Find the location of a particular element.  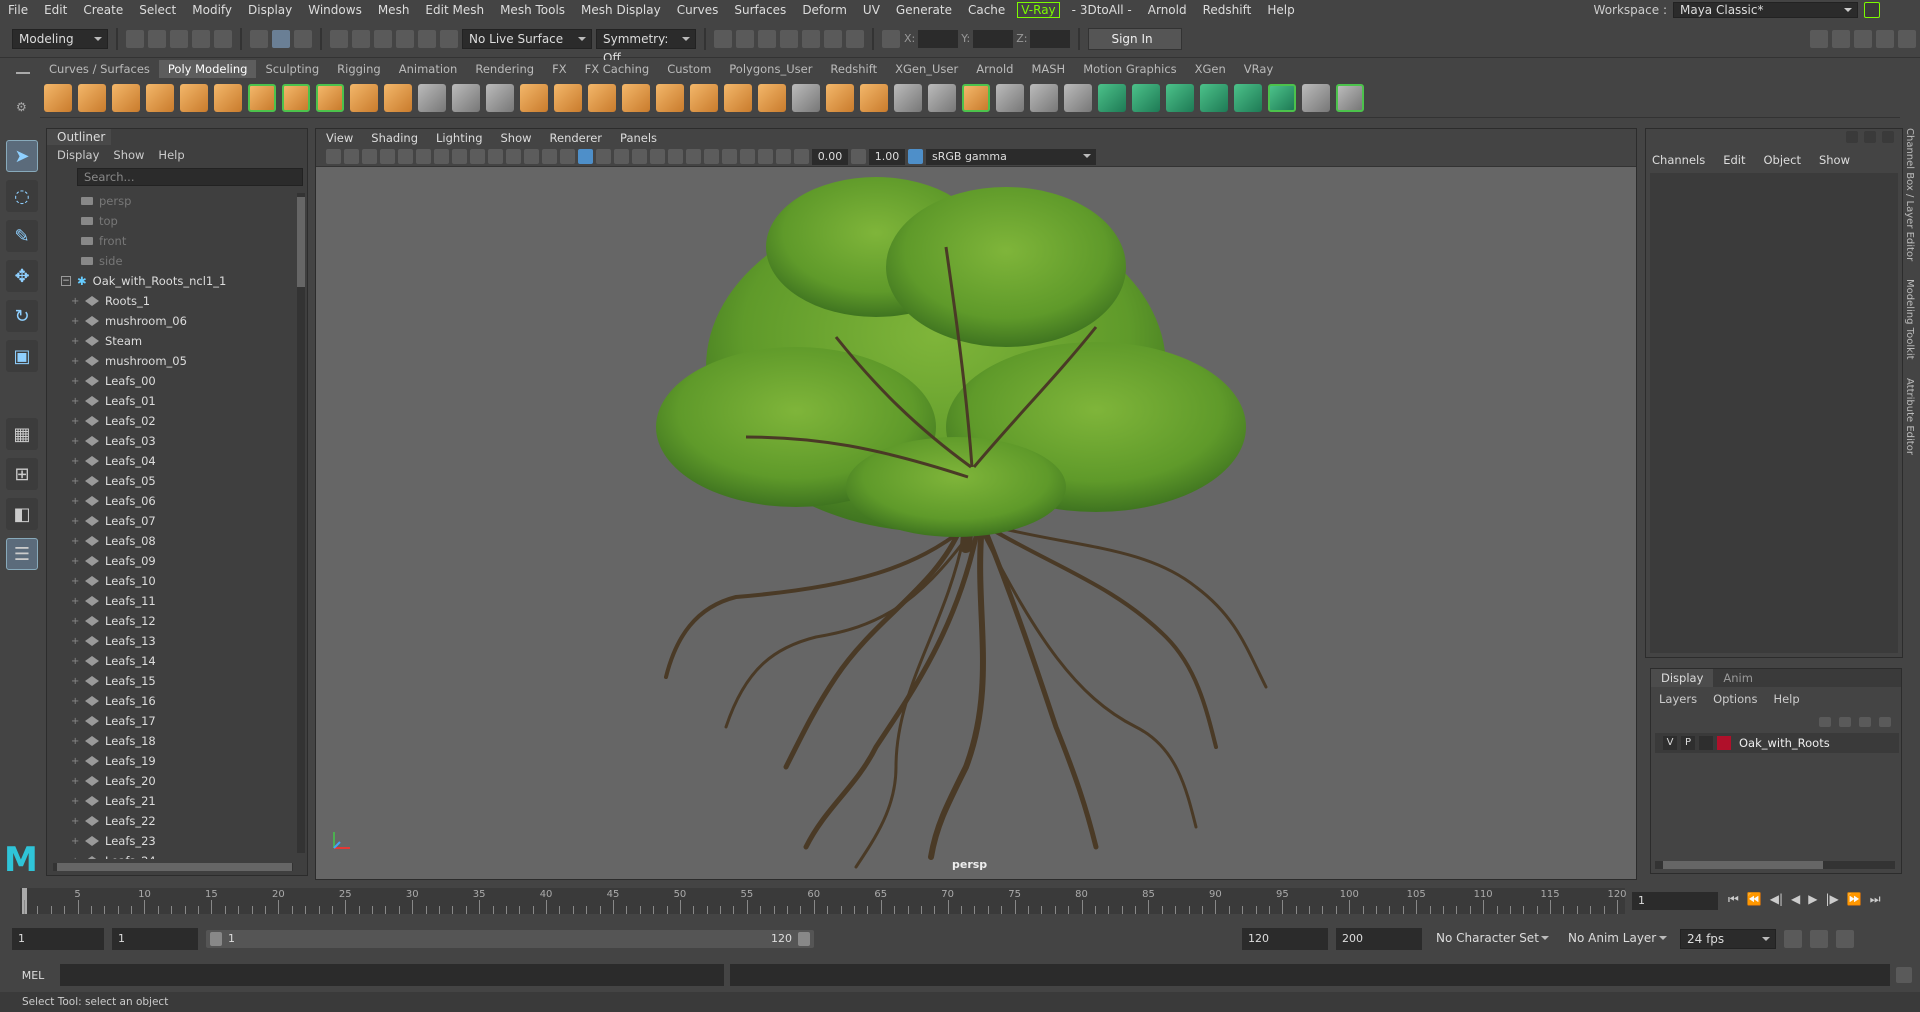

play-backward-icon: ◀ is located at coordinates (1795, 899).